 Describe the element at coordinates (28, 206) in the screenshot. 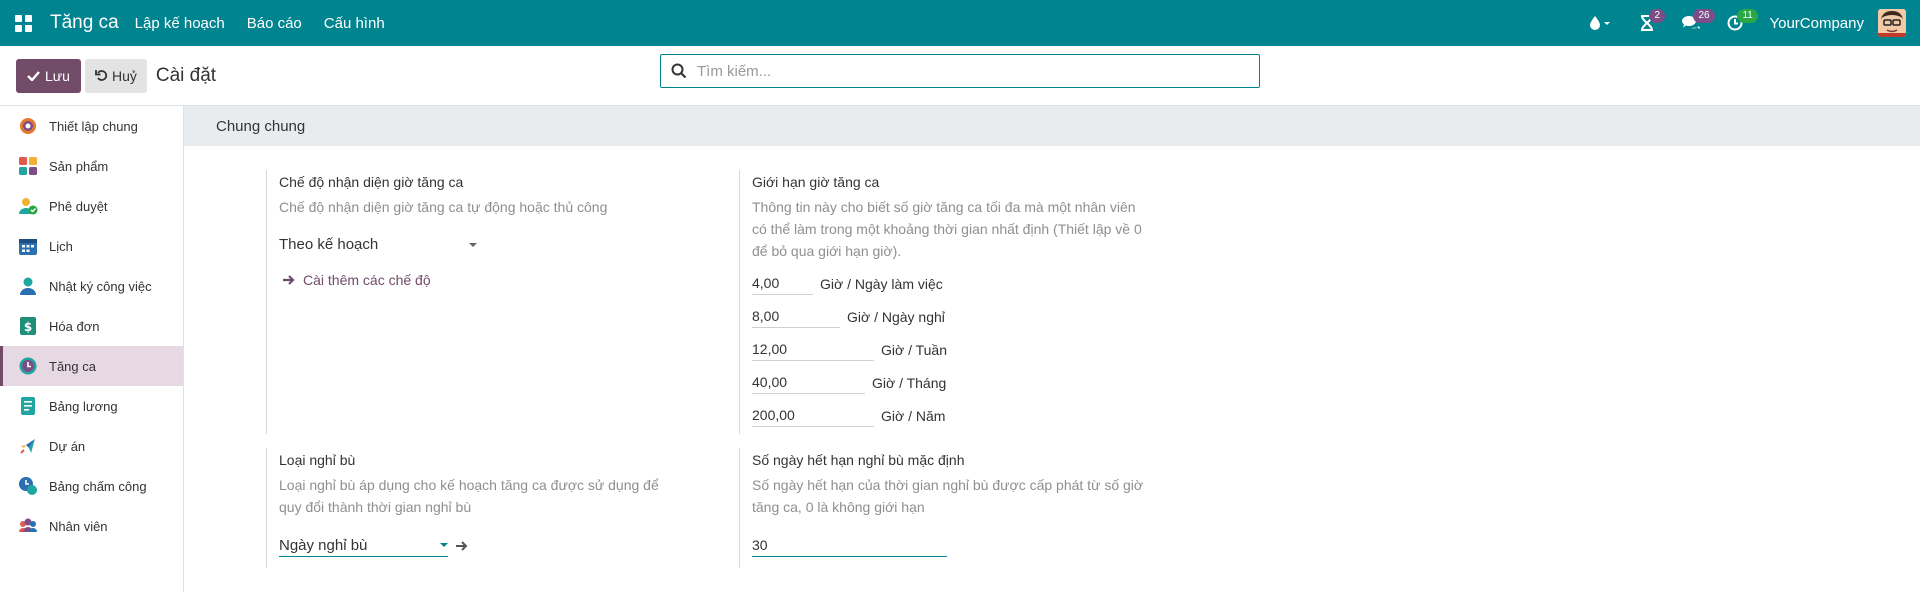

I see `approval-icon` at that location.